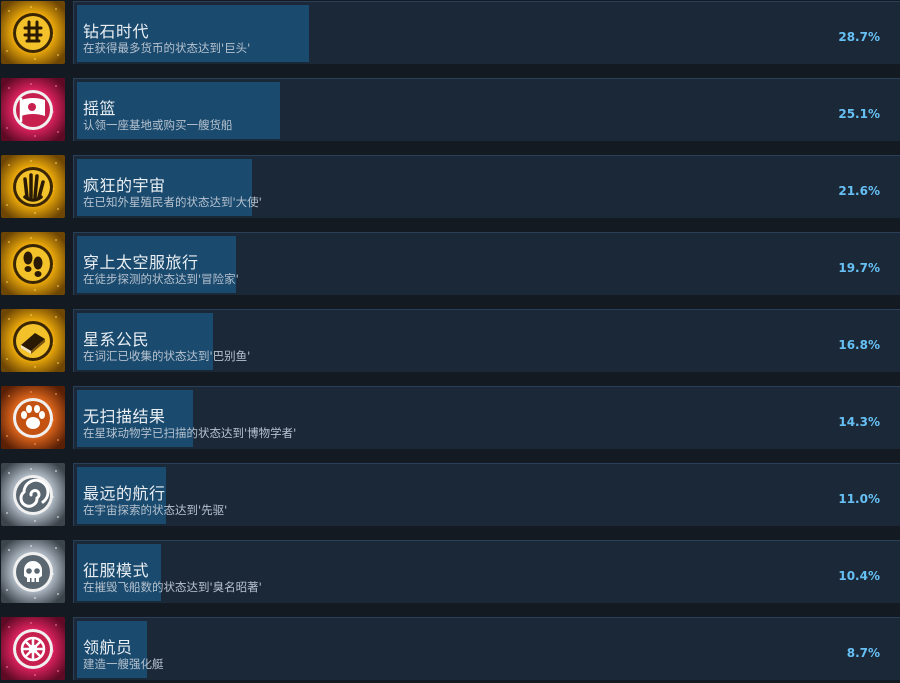  I want to click on footprints-icon, so click(33, 263).